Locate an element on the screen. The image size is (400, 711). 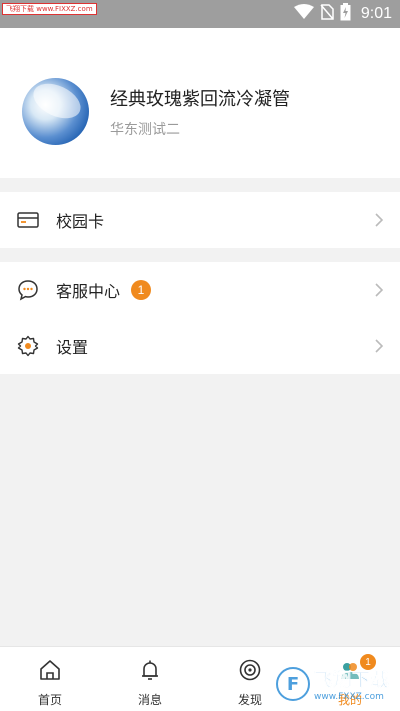
menu-item-campus-card: 校园卡 is located at coordinates (200, 220).